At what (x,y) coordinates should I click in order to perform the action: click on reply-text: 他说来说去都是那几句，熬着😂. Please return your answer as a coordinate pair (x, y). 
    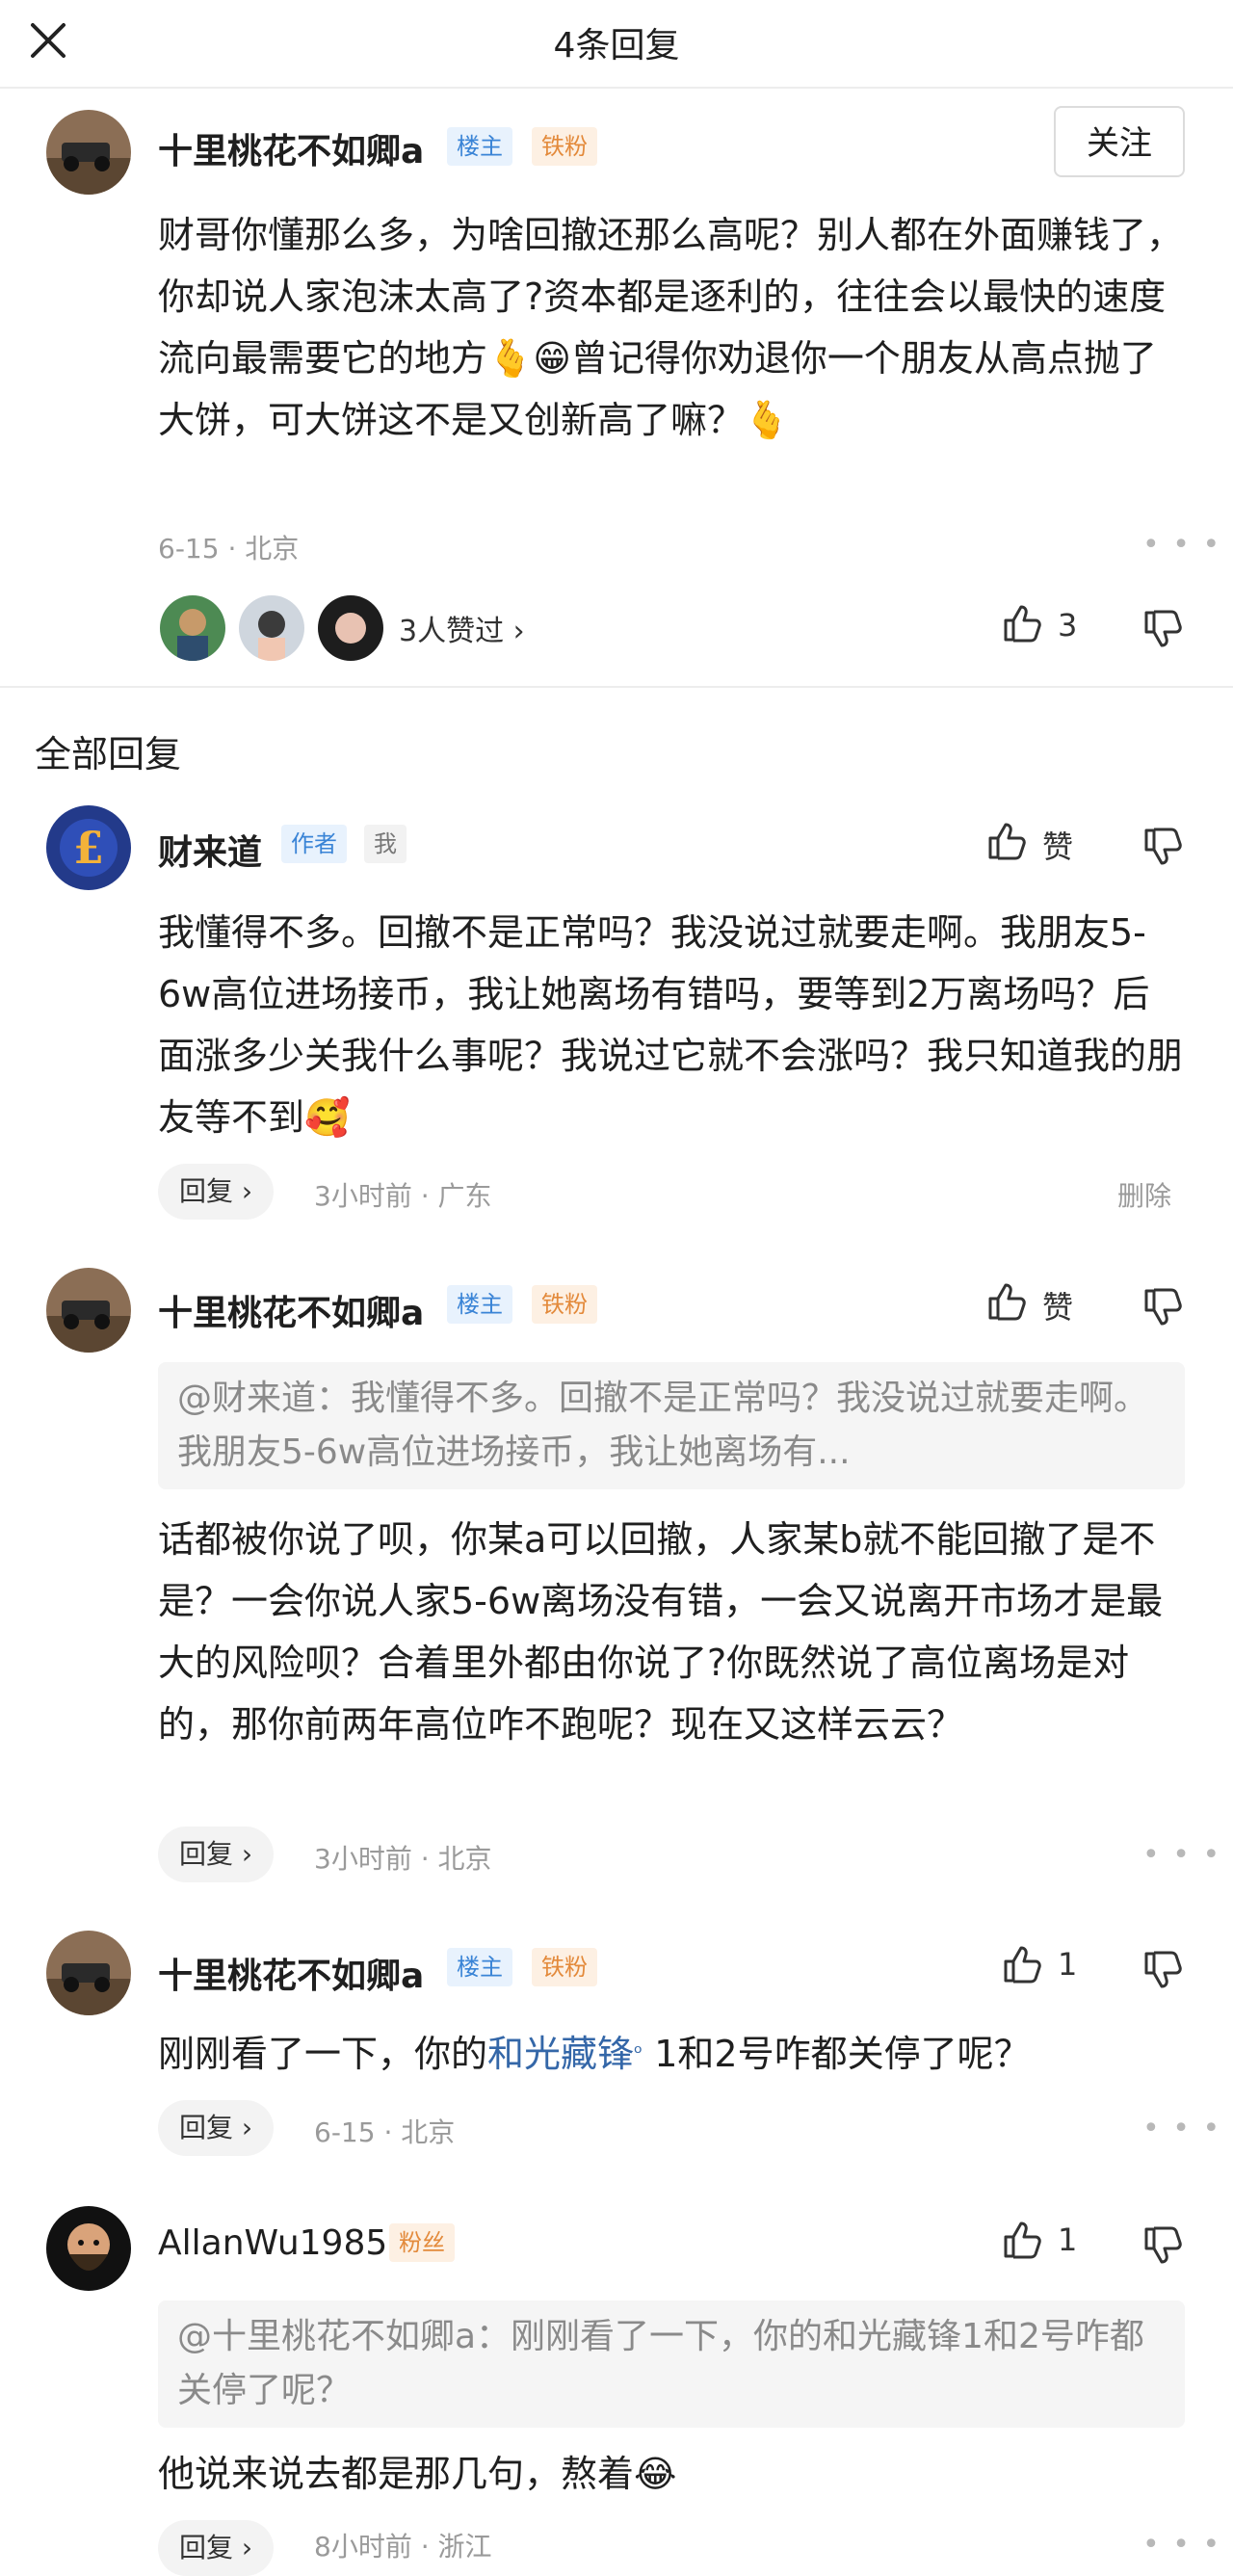
    Looking at the image, I should click on (417, 2474).